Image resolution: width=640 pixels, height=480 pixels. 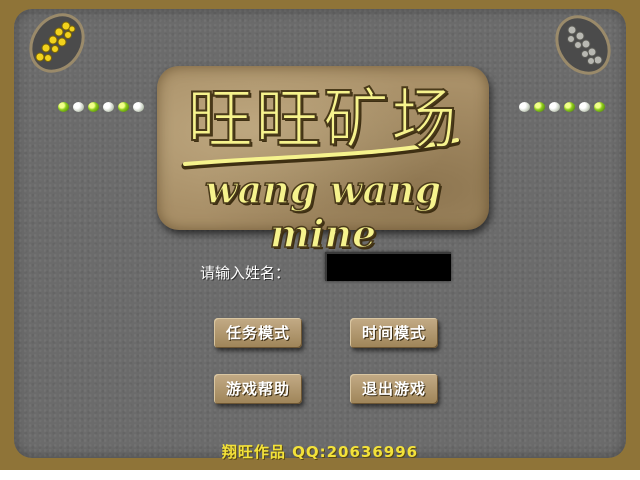 I want to click on task-mode-button: 任务模式, so click(x=258, y=333).